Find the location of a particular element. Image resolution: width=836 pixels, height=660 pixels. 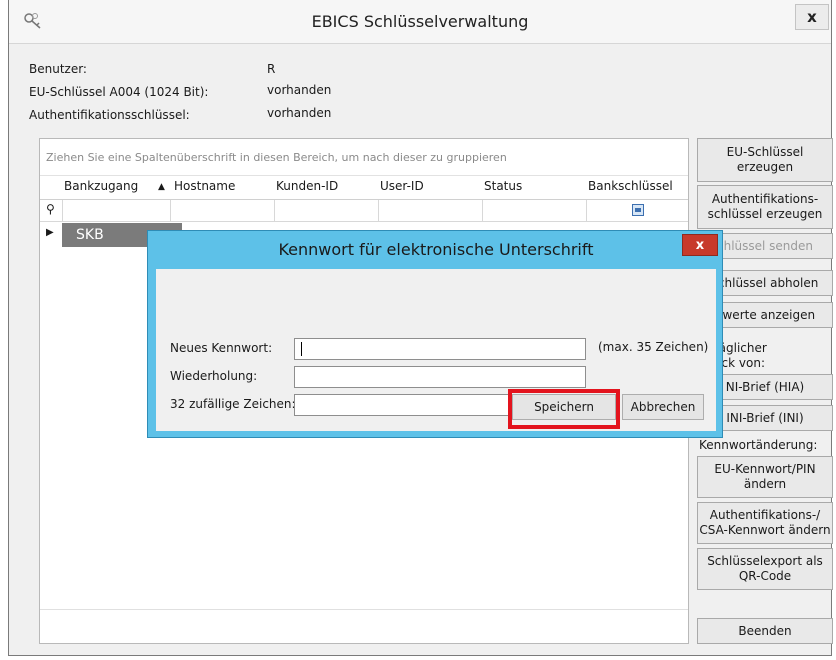

new-password-input is located at coordinates (440, 349).